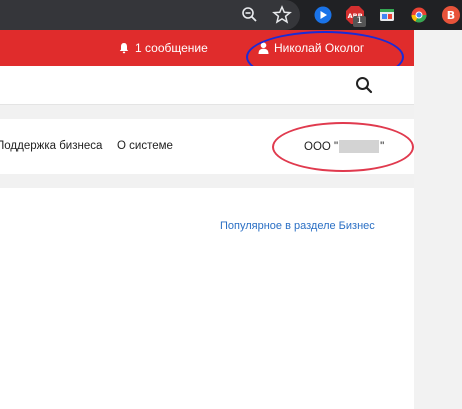 The width and height of the screenshot is (462, 409). Describe the element at coordinates (438, 219) in the screenshot. I see `page-gutter` at that location.